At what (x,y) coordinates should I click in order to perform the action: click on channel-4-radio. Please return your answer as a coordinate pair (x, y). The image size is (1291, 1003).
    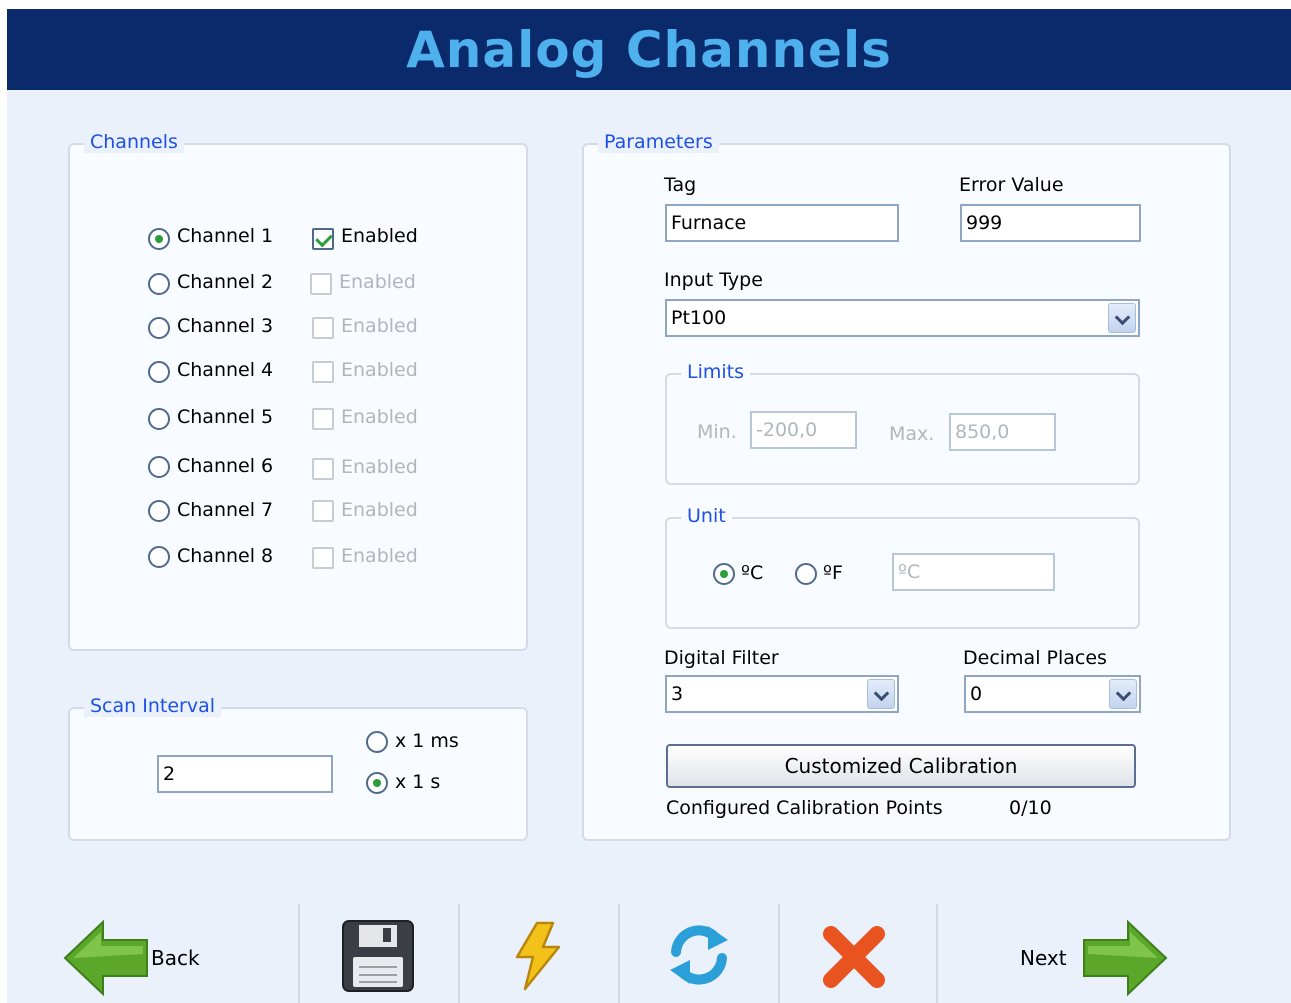
    Looking at the image, I should click on (159, 372).